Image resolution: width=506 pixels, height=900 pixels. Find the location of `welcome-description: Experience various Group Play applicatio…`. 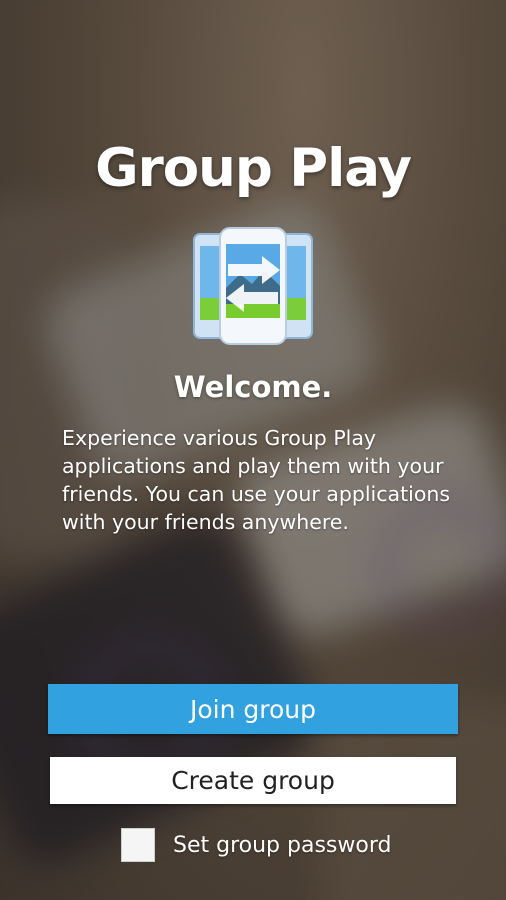

welcome-description: Experience various Group Play applicatio… is located at coordinates (256, 480).